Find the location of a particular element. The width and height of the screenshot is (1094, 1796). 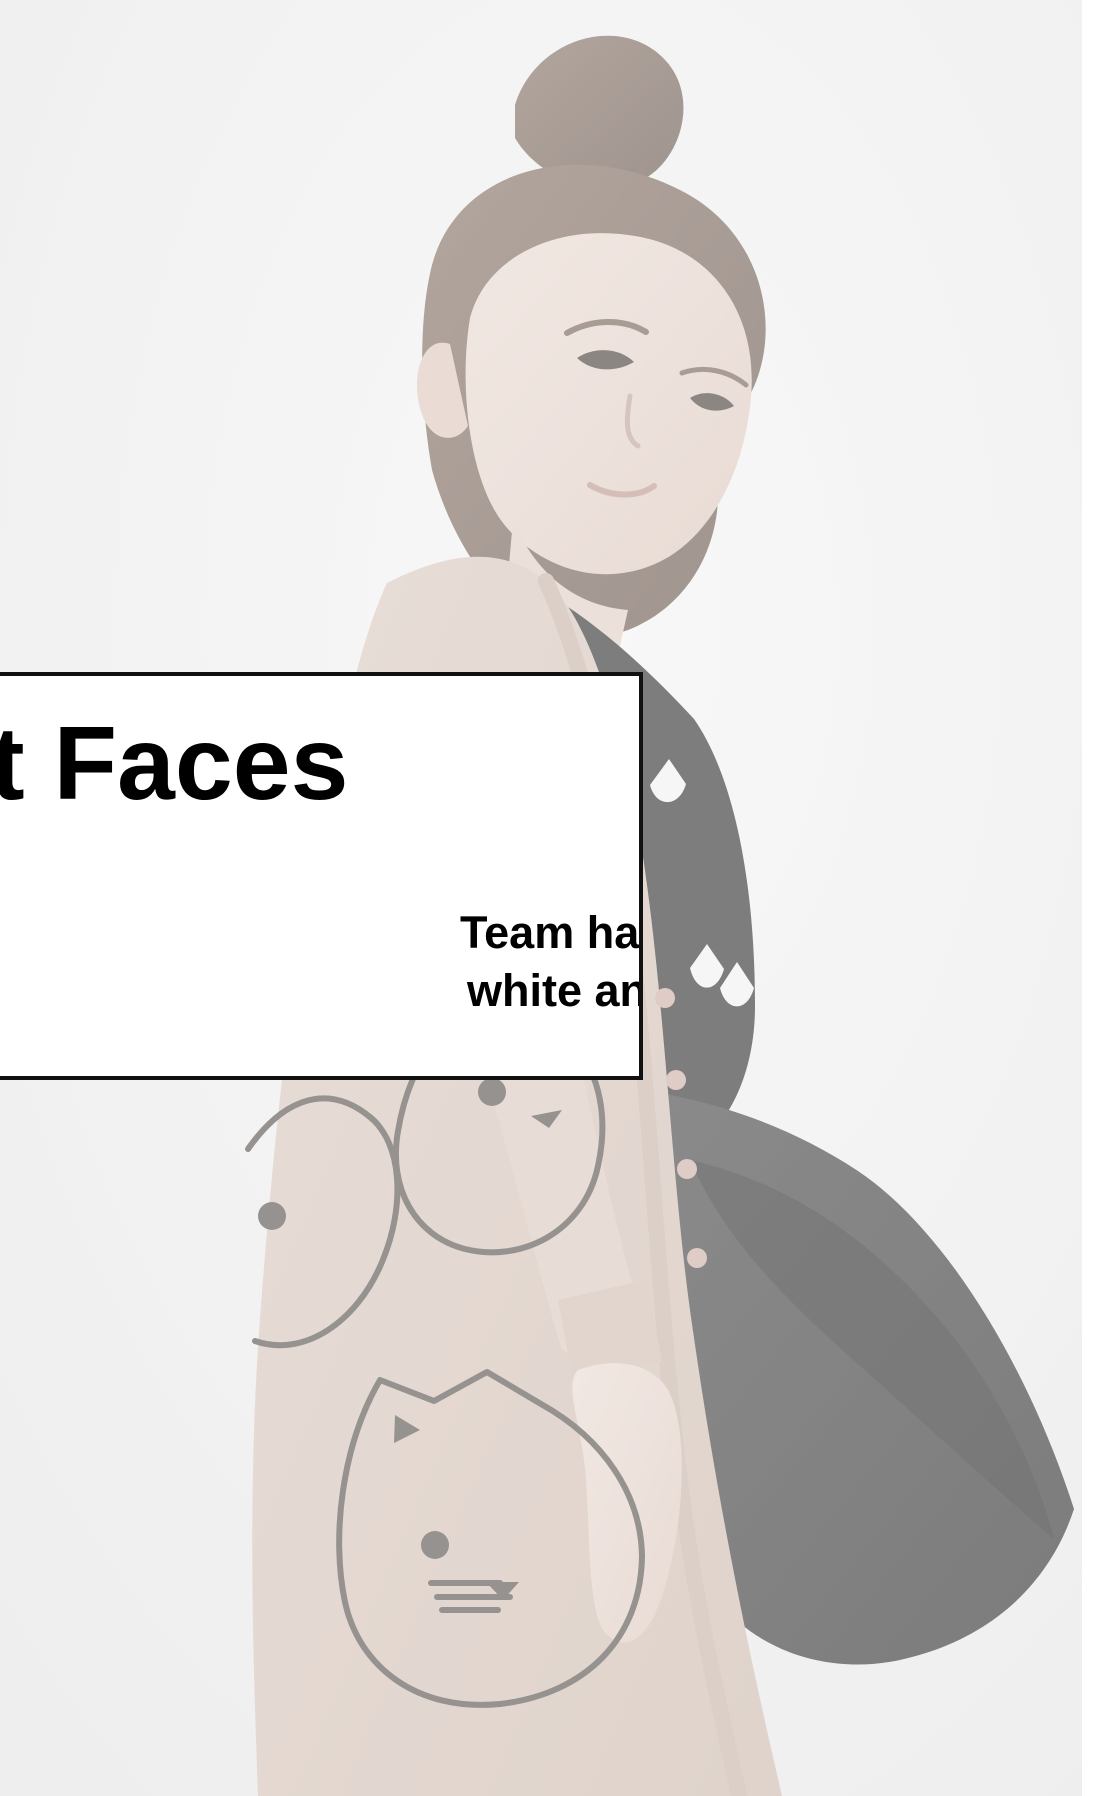

caption-body-line: white and cat trend. is located at coordinates (553, 990).